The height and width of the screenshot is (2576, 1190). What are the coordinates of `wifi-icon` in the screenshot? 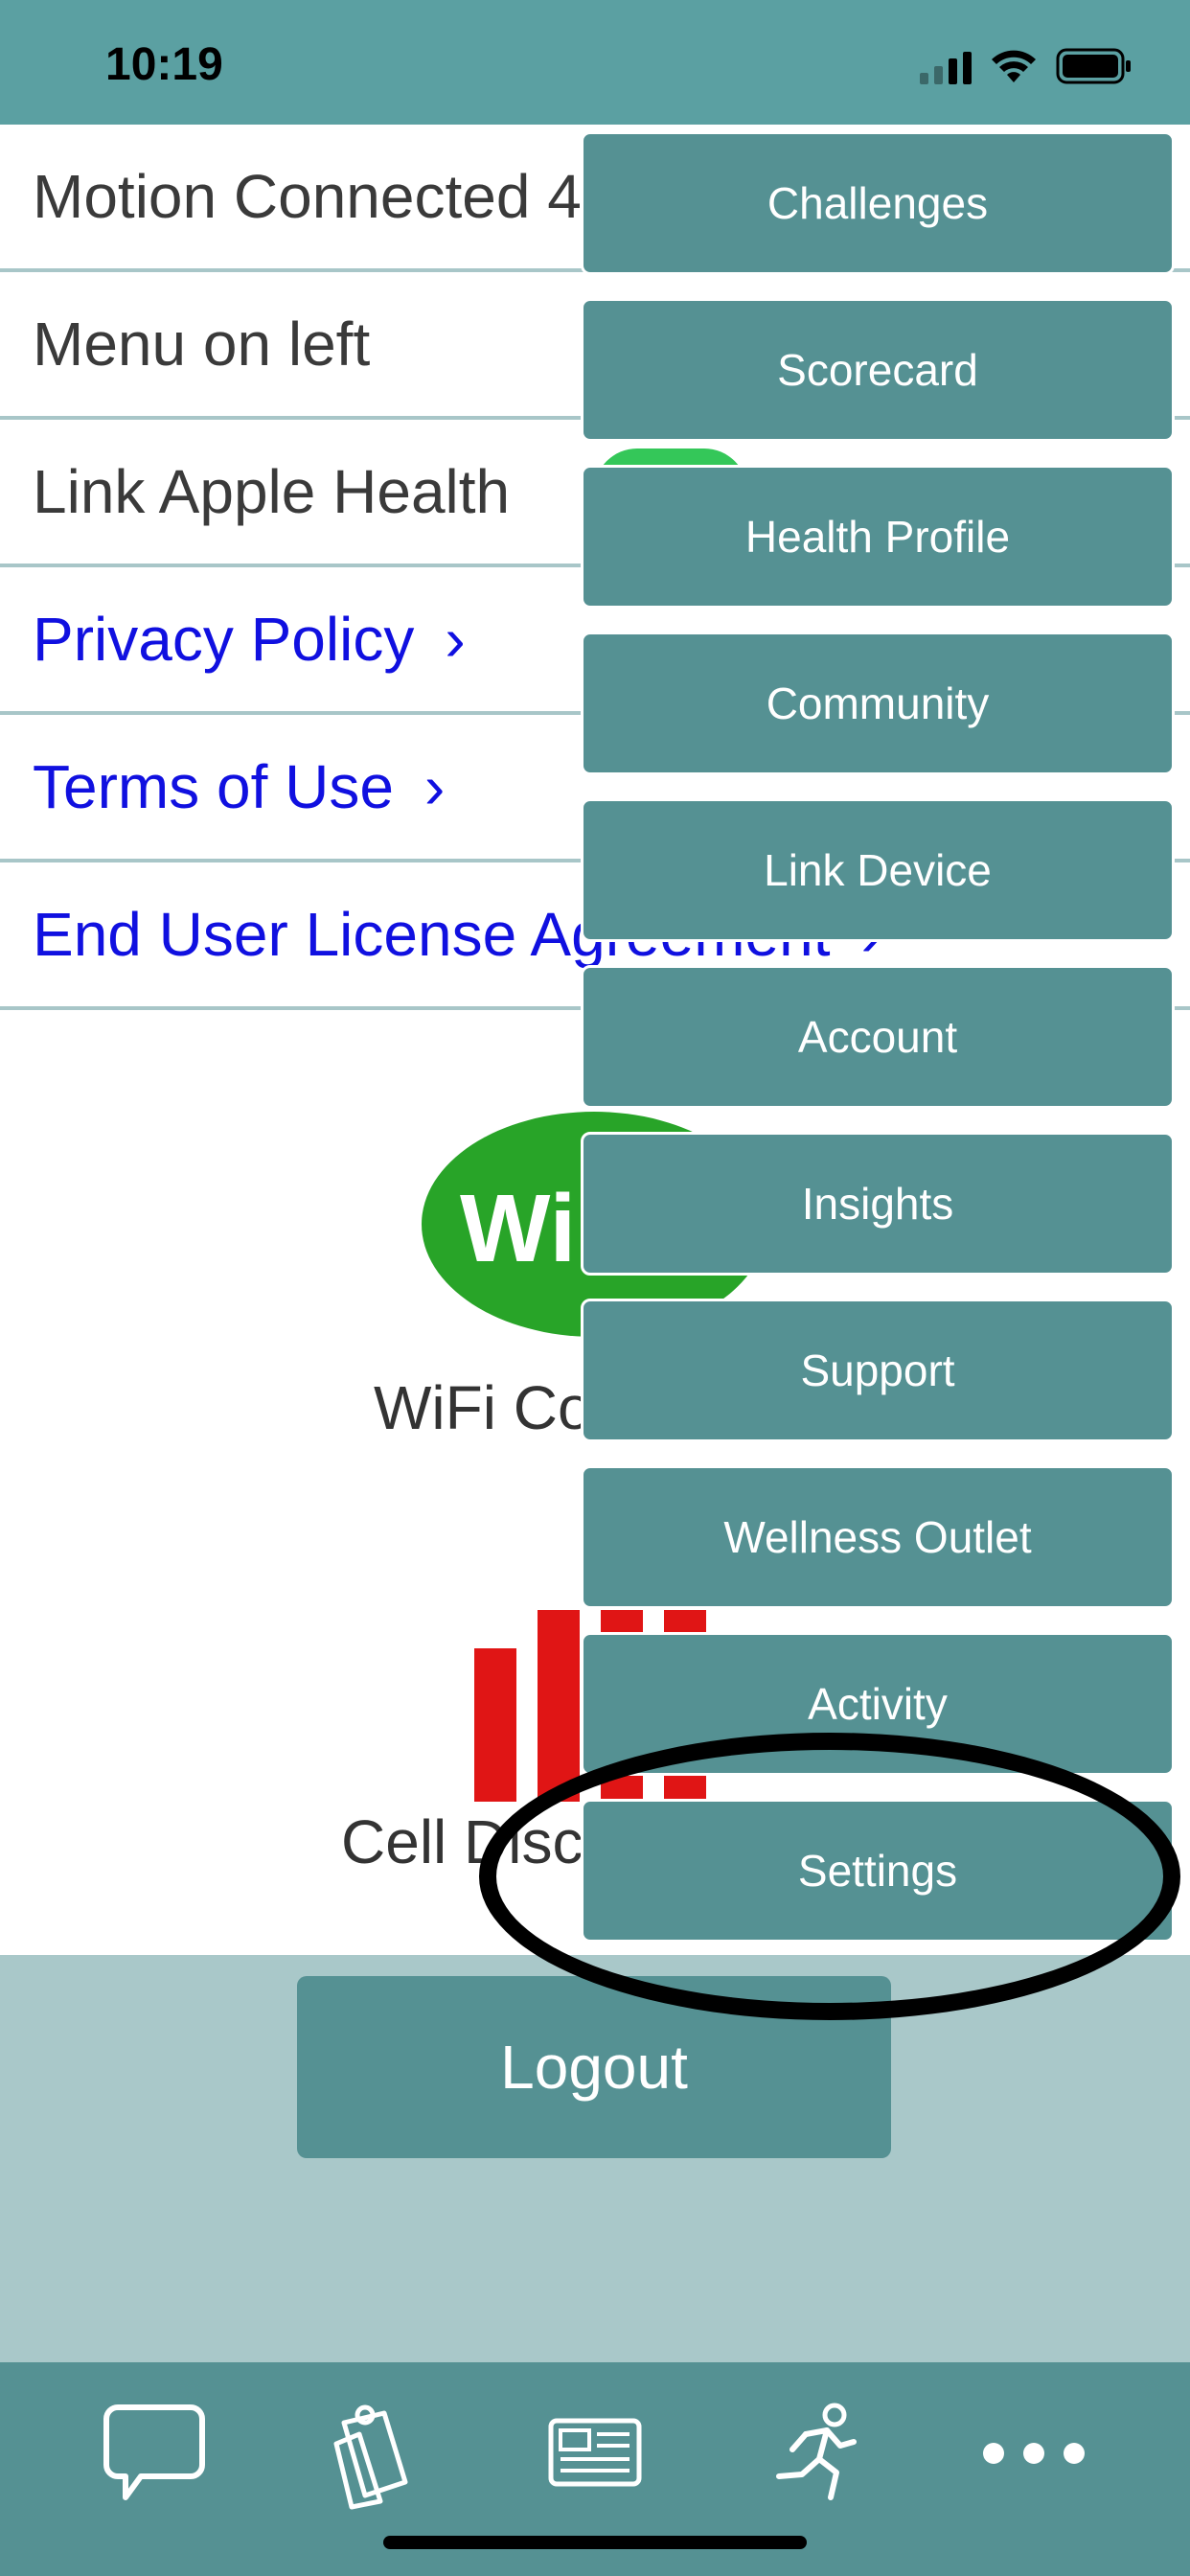 It's located at (1014, 66).